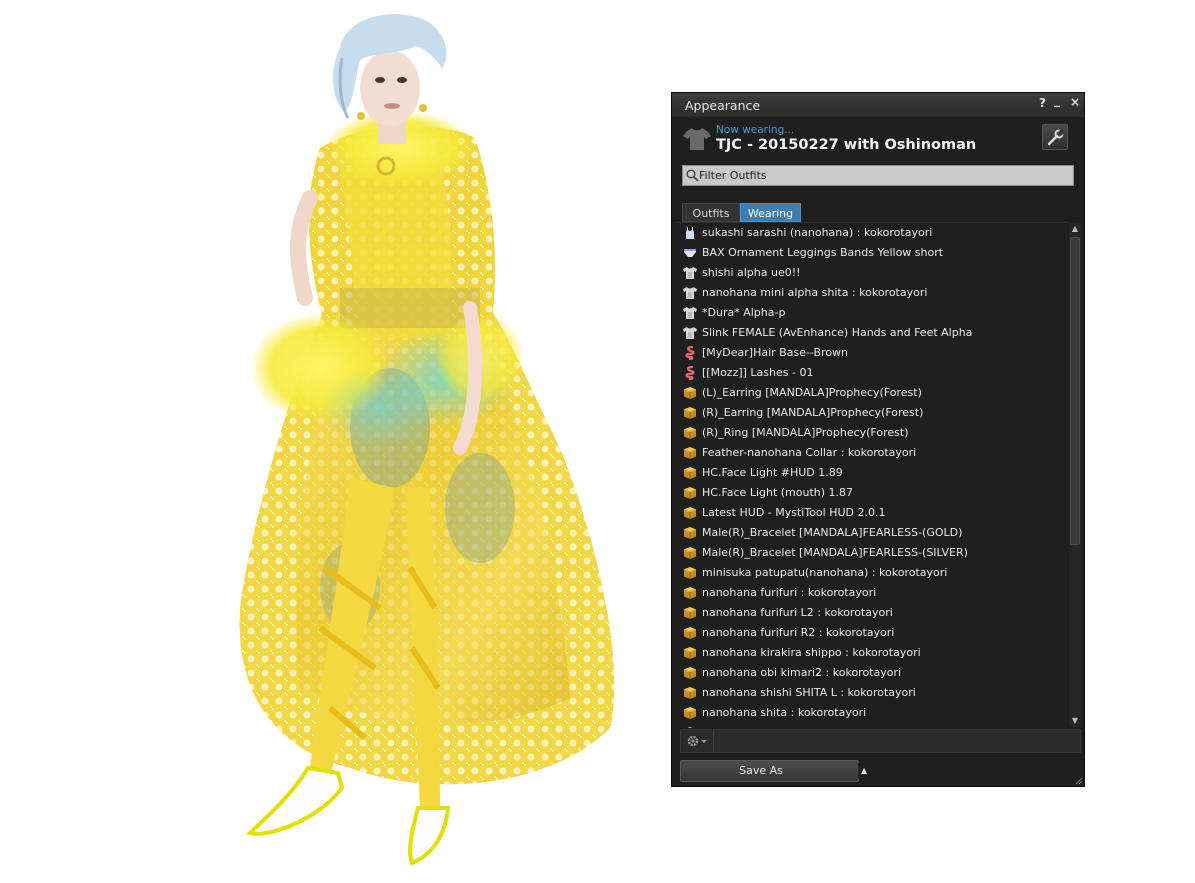 This screenshot has height=883, width=1195. I want to click on chevron-down-icon, so click(704, 741).